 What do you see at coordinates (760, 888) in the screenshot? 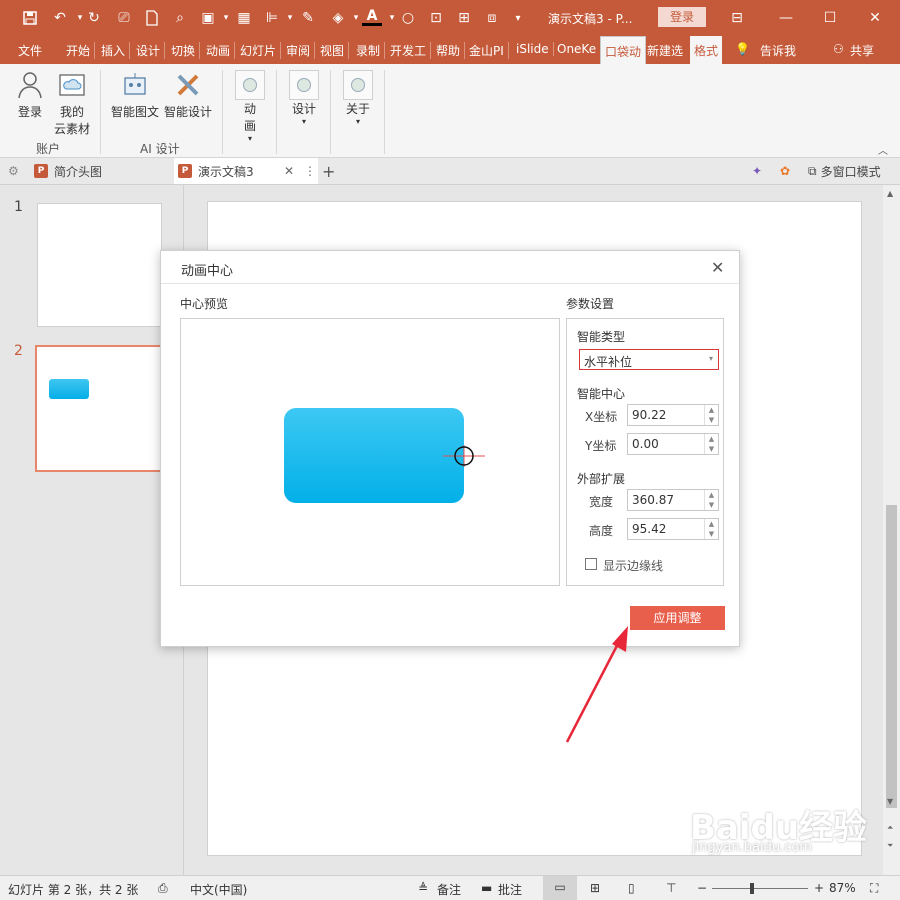
I see `zoom-slider-track` at bounding box center [760, 888].